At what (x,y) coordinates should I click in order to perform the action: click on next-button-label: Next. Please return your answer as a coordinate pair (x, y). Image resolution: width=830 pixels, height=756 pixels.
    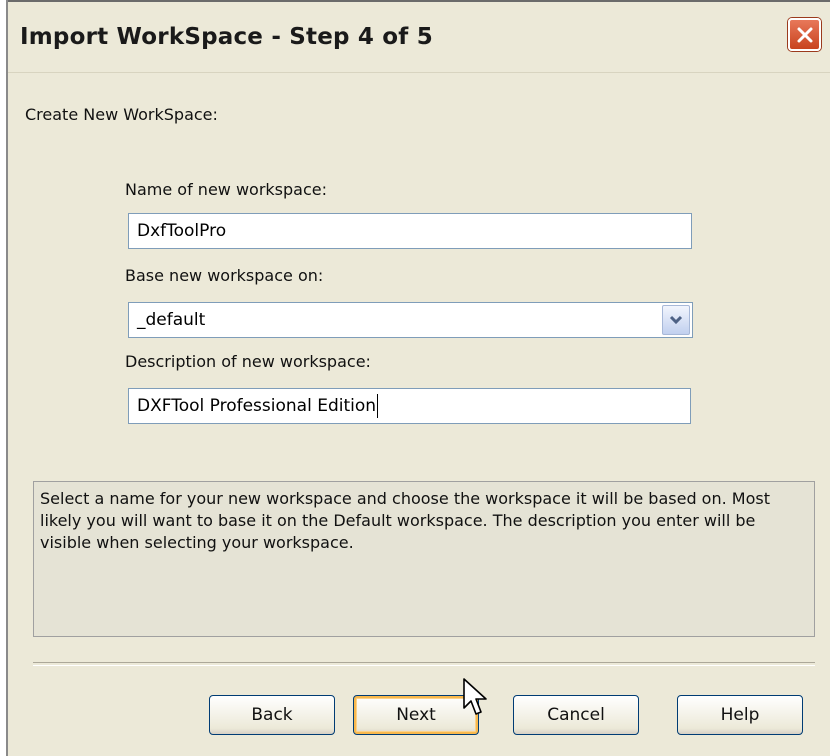
    Looking at the image, I should click on (416, 715).